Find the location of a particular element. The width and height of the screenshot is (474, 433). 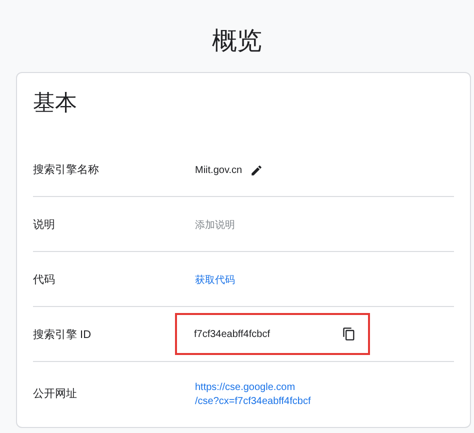

get-code-link: 获取代码 is located at coordinates (215, 280).